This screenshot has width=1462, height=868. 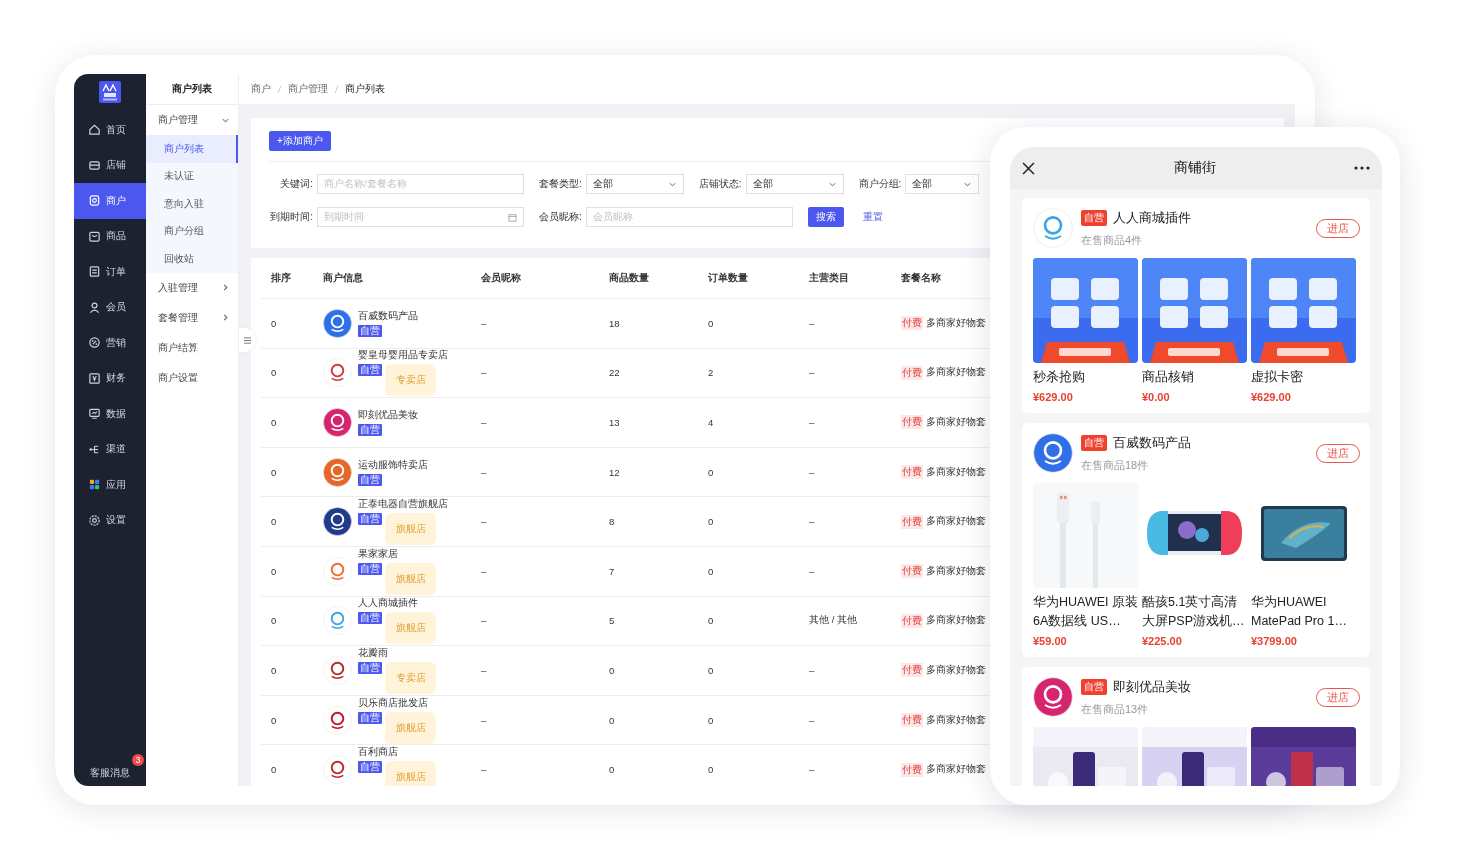 I want to click on collapse-icon, so click(x=247, y=340).